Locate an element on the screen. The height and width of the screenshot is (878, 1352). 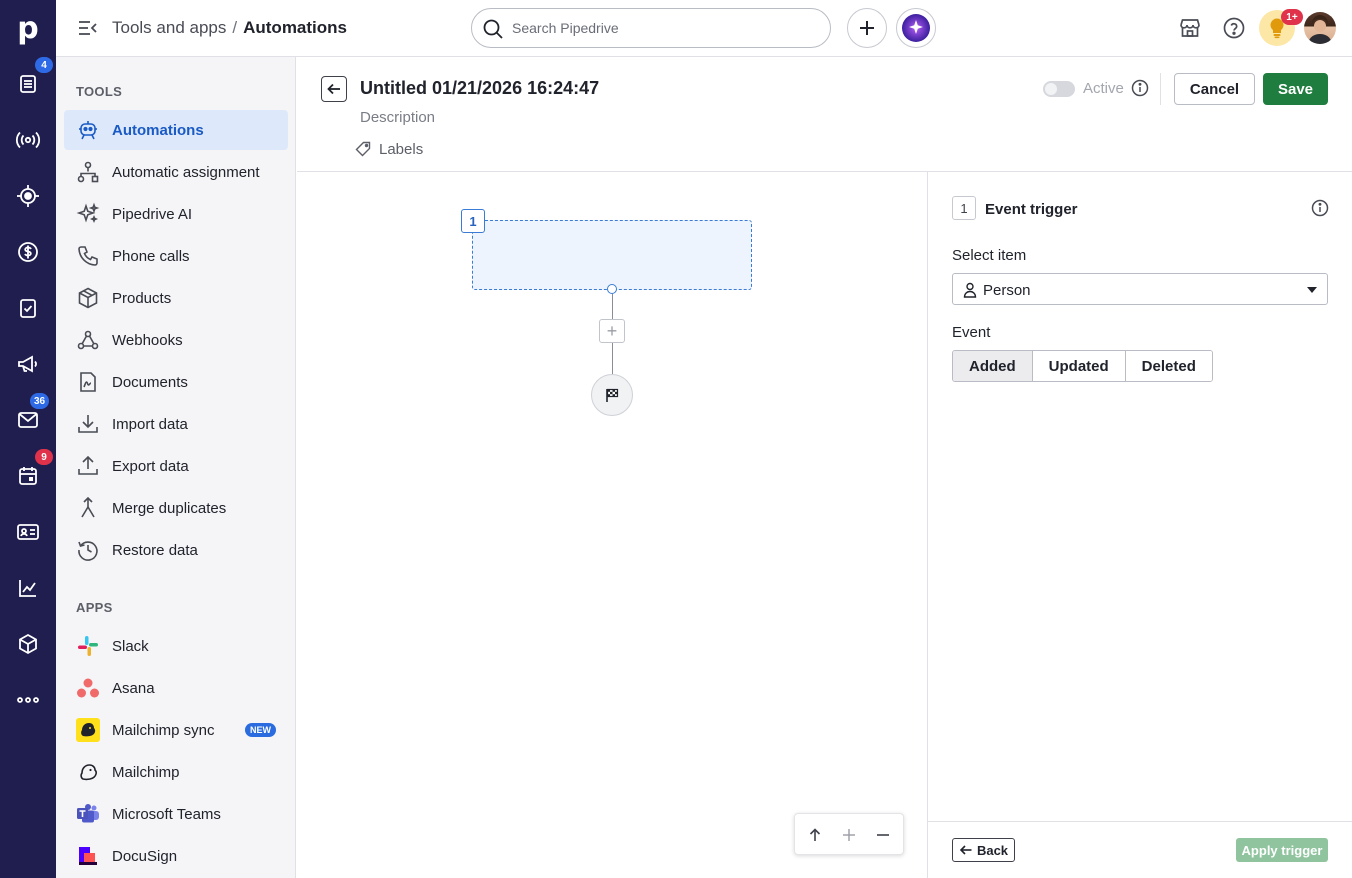
sidebar-item-docusign: DocuSign is located at coordinates (176, 856).